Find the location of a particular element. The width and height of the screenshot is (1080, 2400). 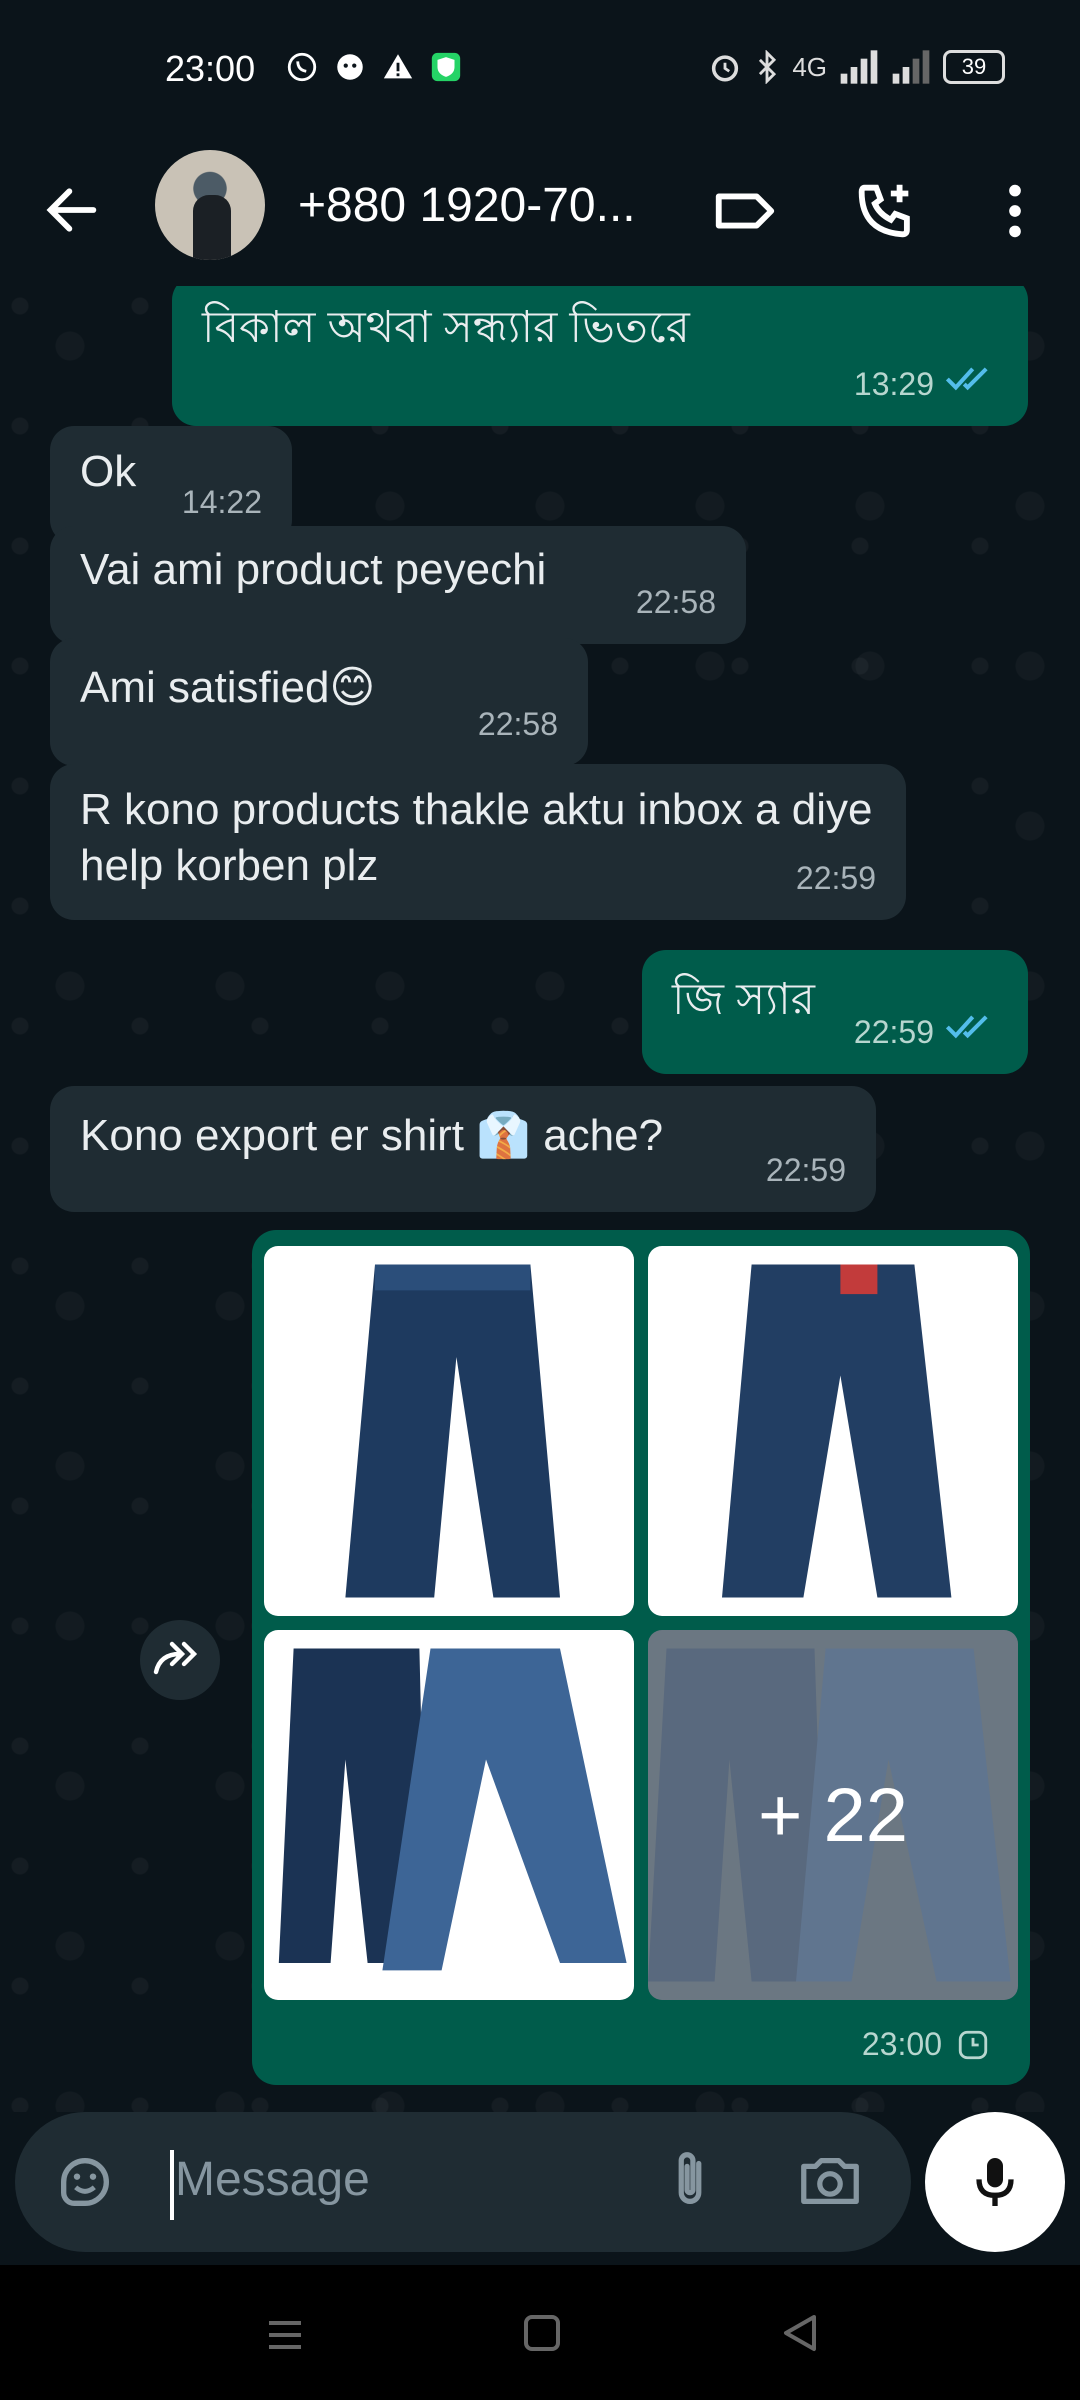

system-nav-bar is located at coordinates (540, 2332).